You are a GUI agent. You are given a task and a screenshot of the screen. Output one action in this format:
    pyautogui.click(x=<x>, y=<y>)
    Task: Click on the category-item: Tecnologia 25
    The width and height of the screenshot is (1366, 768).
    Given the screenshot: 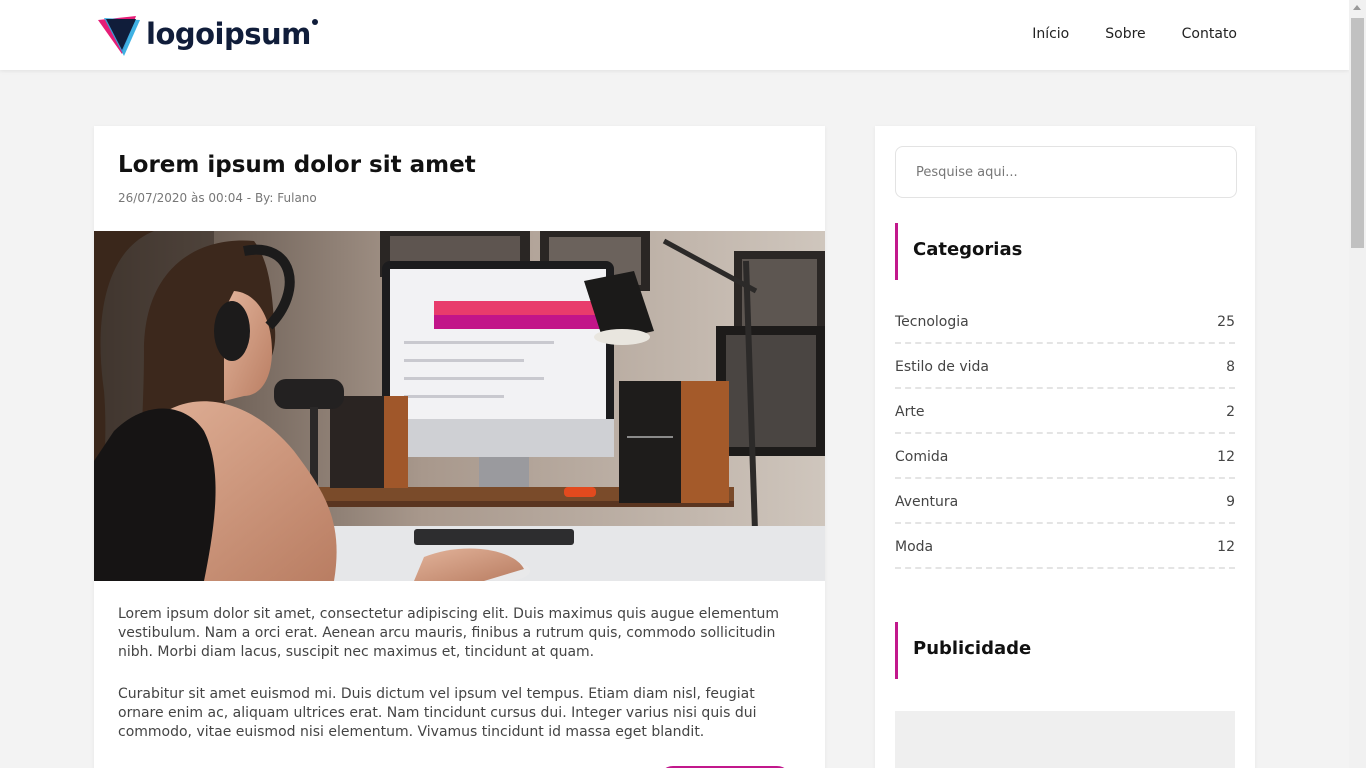 What is the action you would take?
    pyautogui.click(x=1065, y=321)
    